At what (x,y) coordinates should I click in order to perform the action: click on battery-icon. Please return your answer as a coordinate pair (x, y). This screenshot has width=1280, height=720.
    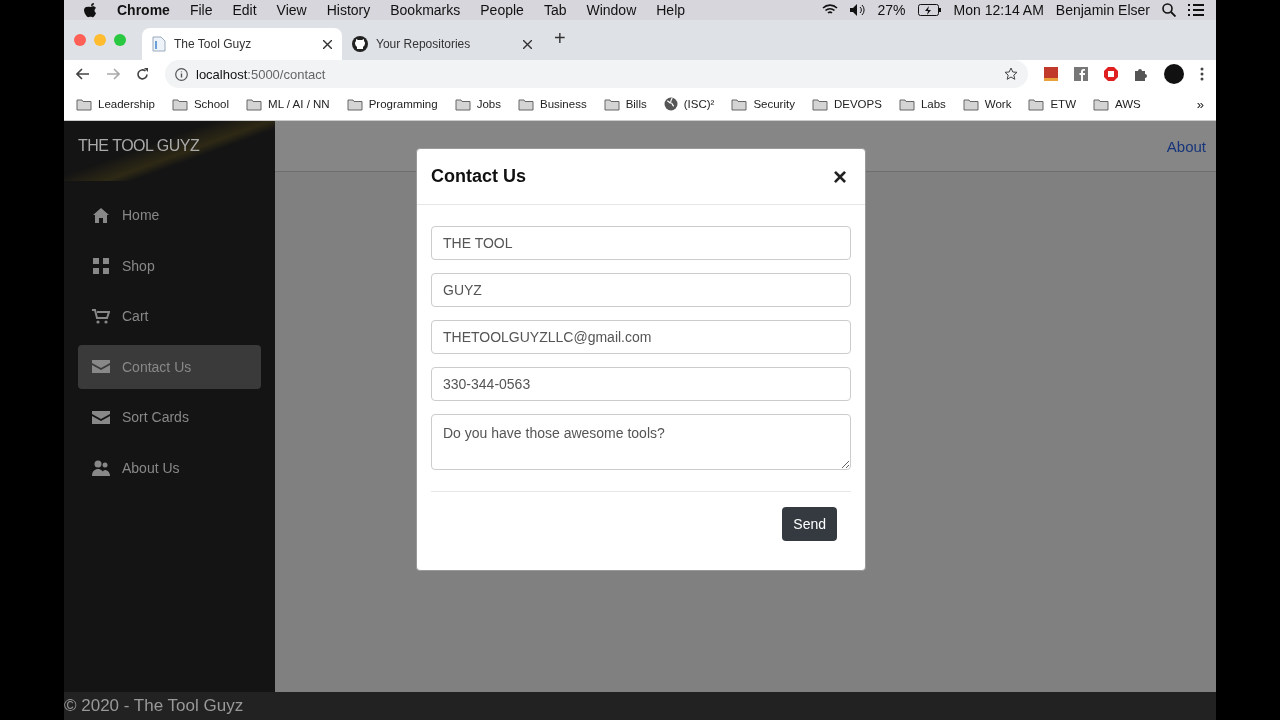
    Looking at the image, I should click on (929, 10).